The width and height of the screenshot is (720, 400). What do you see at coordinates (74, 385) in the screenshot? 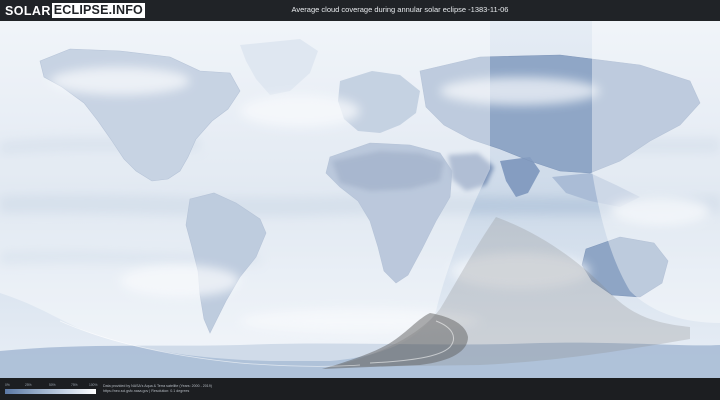
I see `legend-tick-75: 75%` at bounding box center [74, 385].